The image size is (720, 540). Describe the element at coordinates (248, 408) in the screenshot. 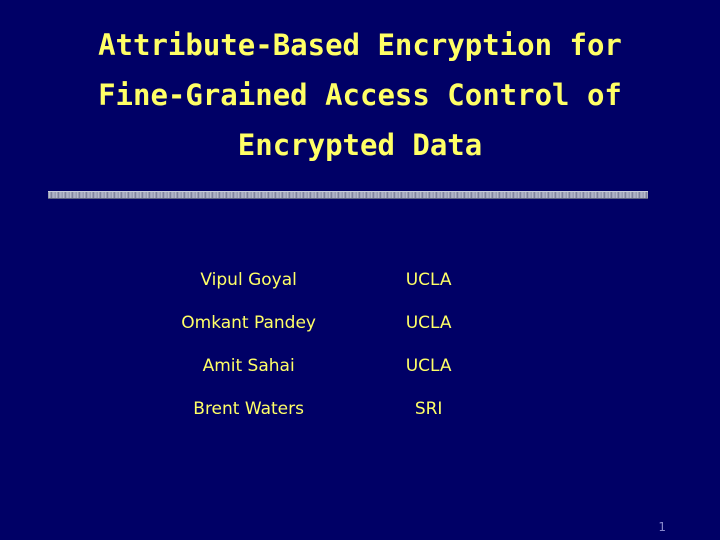

I see `author-name: Brent Waters` at that location.